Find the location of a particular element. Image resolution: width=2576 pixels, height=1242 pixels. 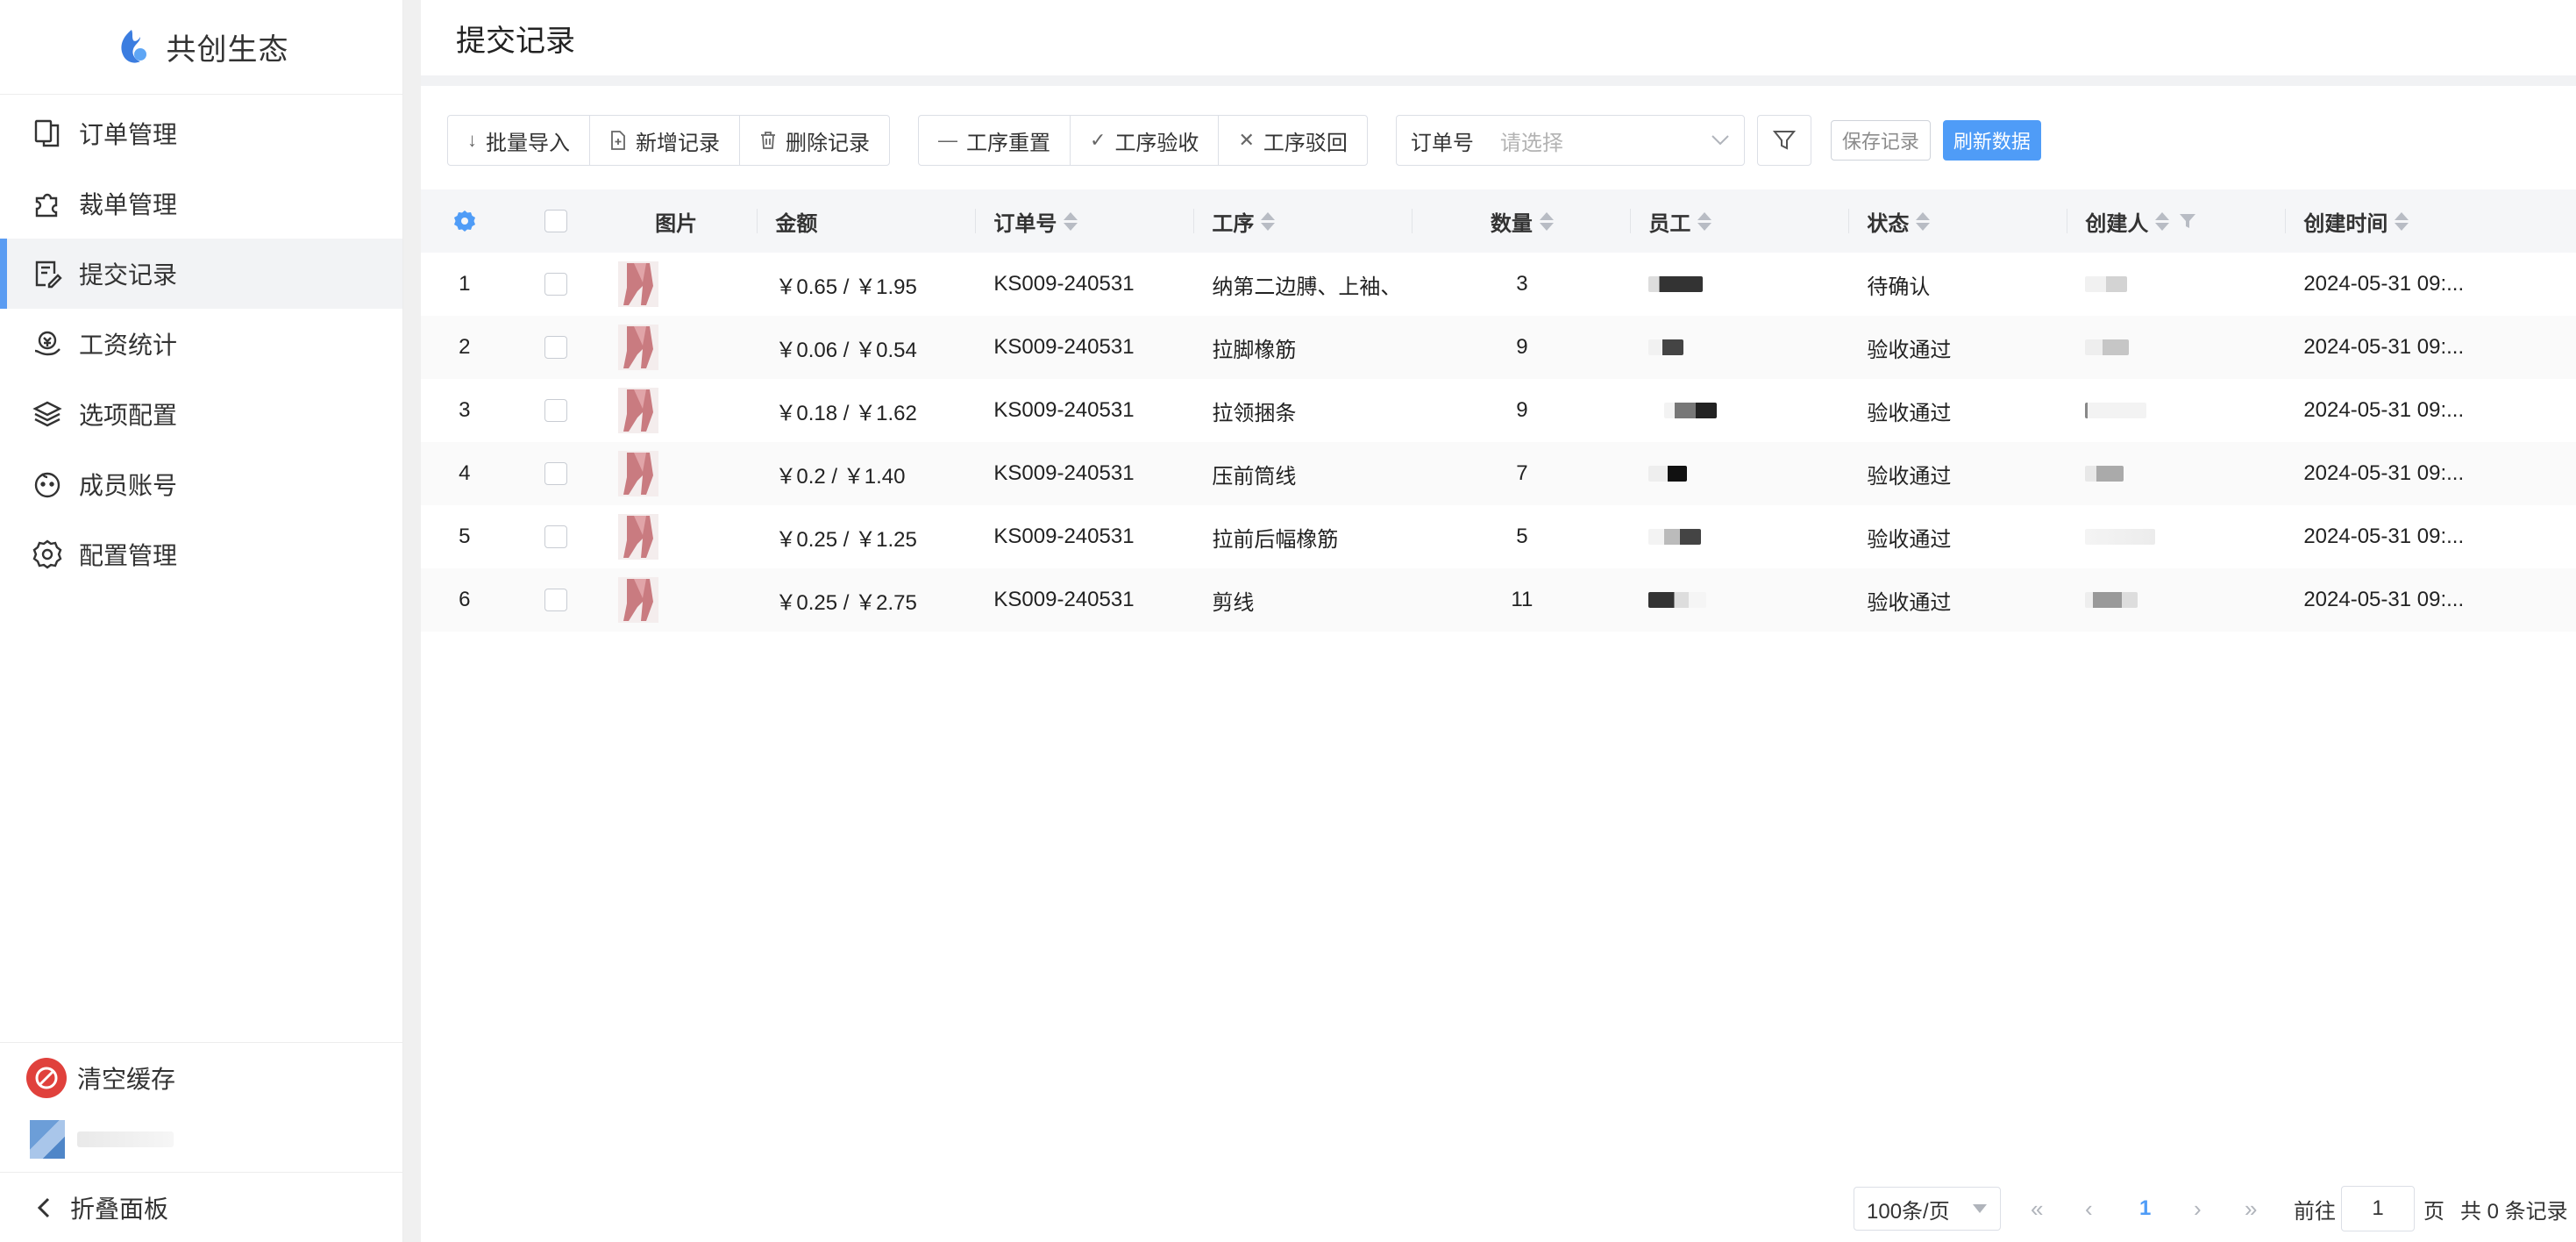

column-header-order: 订单号 is located at coordinates (1085, 221).